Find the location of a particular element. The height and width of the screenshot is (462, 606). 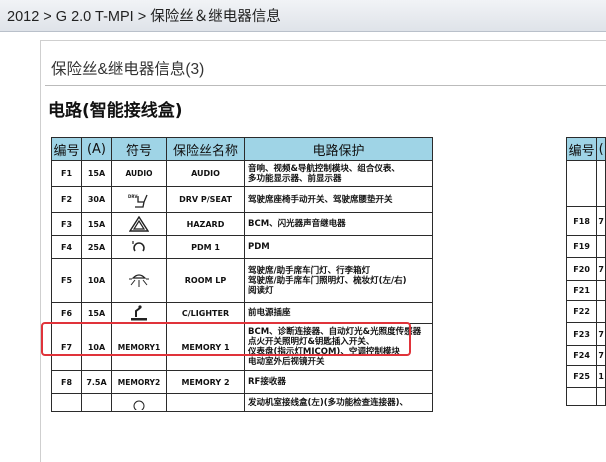

fuse-number: F25 is located at coordinates (581, 376).